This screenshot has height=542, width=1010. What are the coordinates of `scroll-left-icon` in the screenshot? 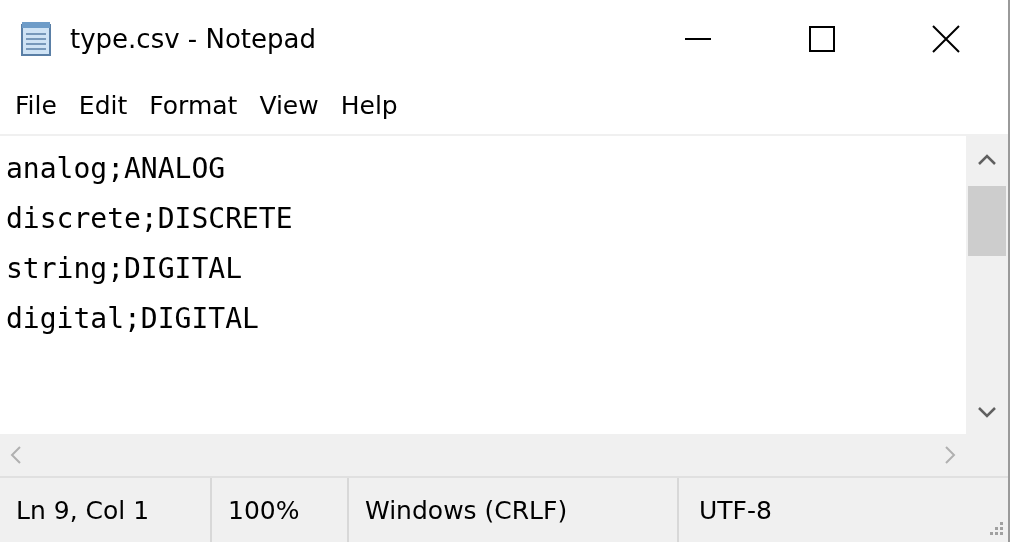 It's located at (16, 455).